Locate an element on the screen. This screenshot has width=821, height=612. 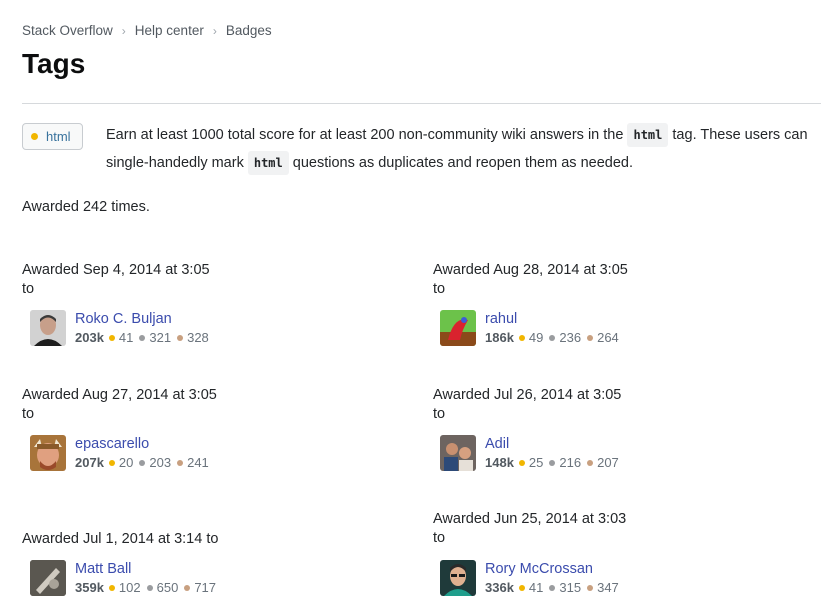
reputation: 207k is located at coordinates (89, 462).